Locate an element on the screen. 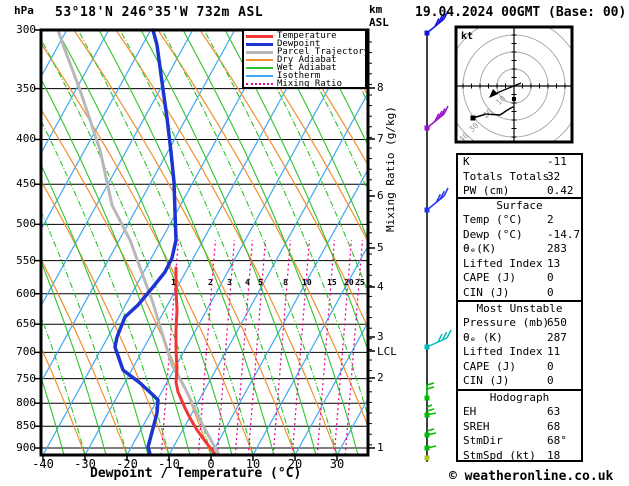 Image resolution: width=629 pixels, height=486 pixels. stats-label: CAPE (J) is located at coordinates (489, 366).